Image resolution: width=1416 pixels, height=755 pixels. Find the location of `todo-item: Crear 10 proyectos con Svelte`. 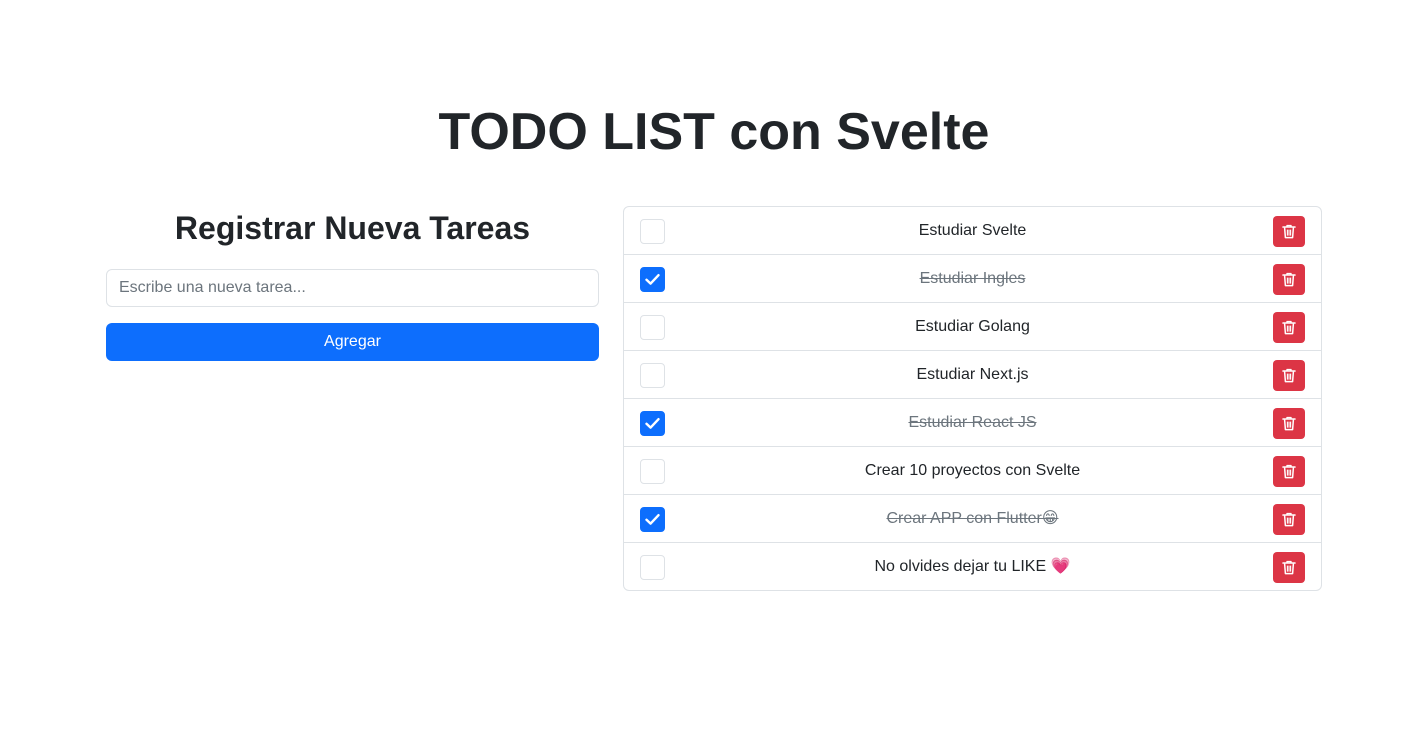

todo-item: Crear 10 proyectos con Svelte is located at coordinates (972, 471).